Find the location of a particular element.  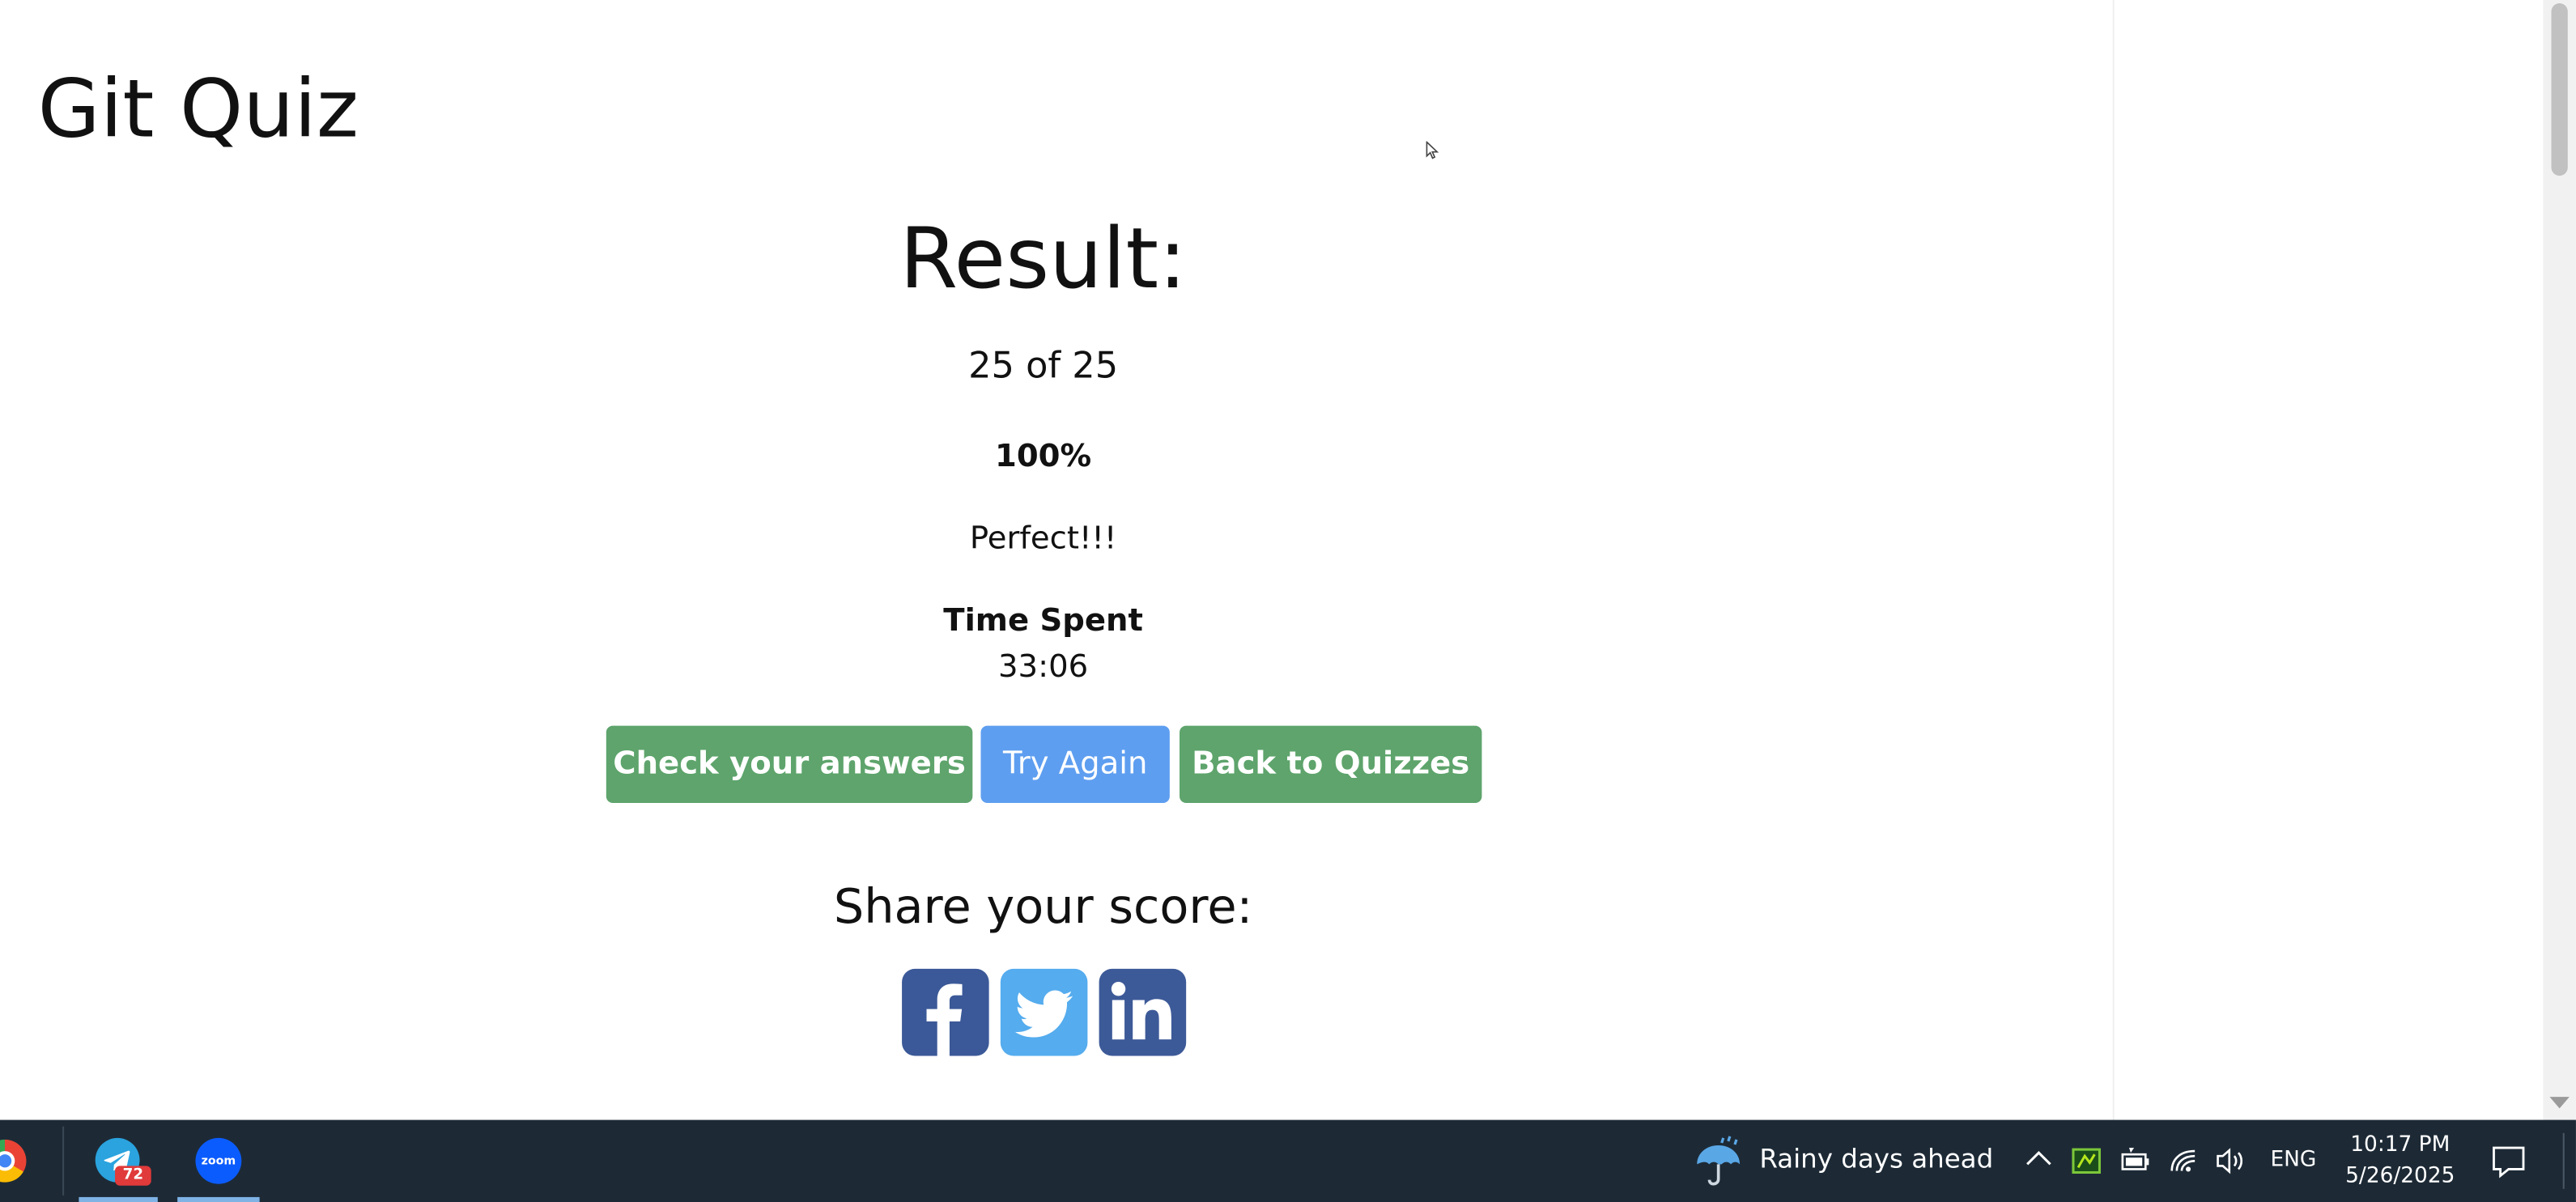

taskbar-zoom: zoom is located at coordinates (219, 1161).